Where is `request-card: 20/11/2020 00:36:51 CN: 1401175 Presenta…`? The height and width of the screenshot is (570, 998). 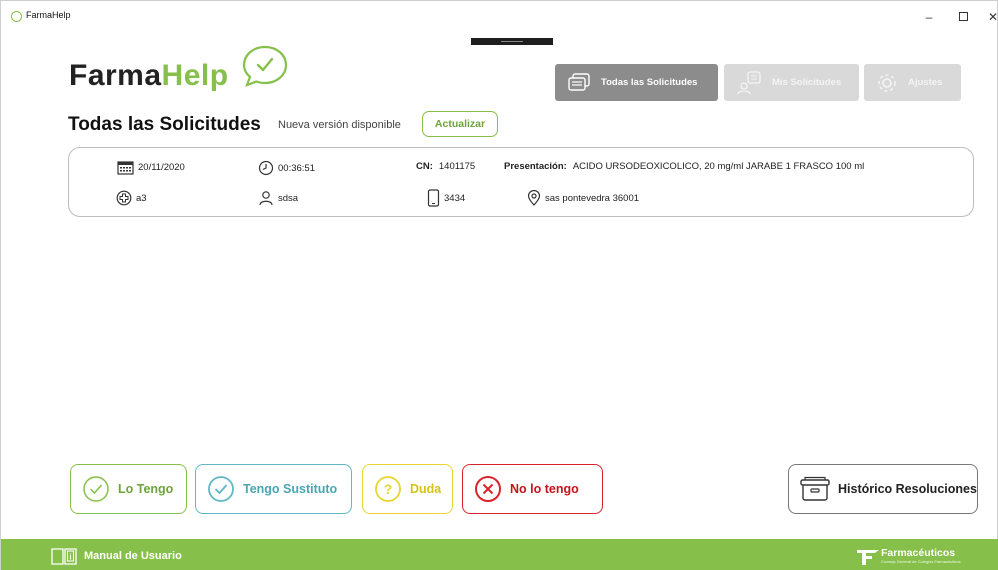
request-card: 20/11/2020 00:36:51 CN: 1401175 Presenta… is located at coordinates (521, 182).